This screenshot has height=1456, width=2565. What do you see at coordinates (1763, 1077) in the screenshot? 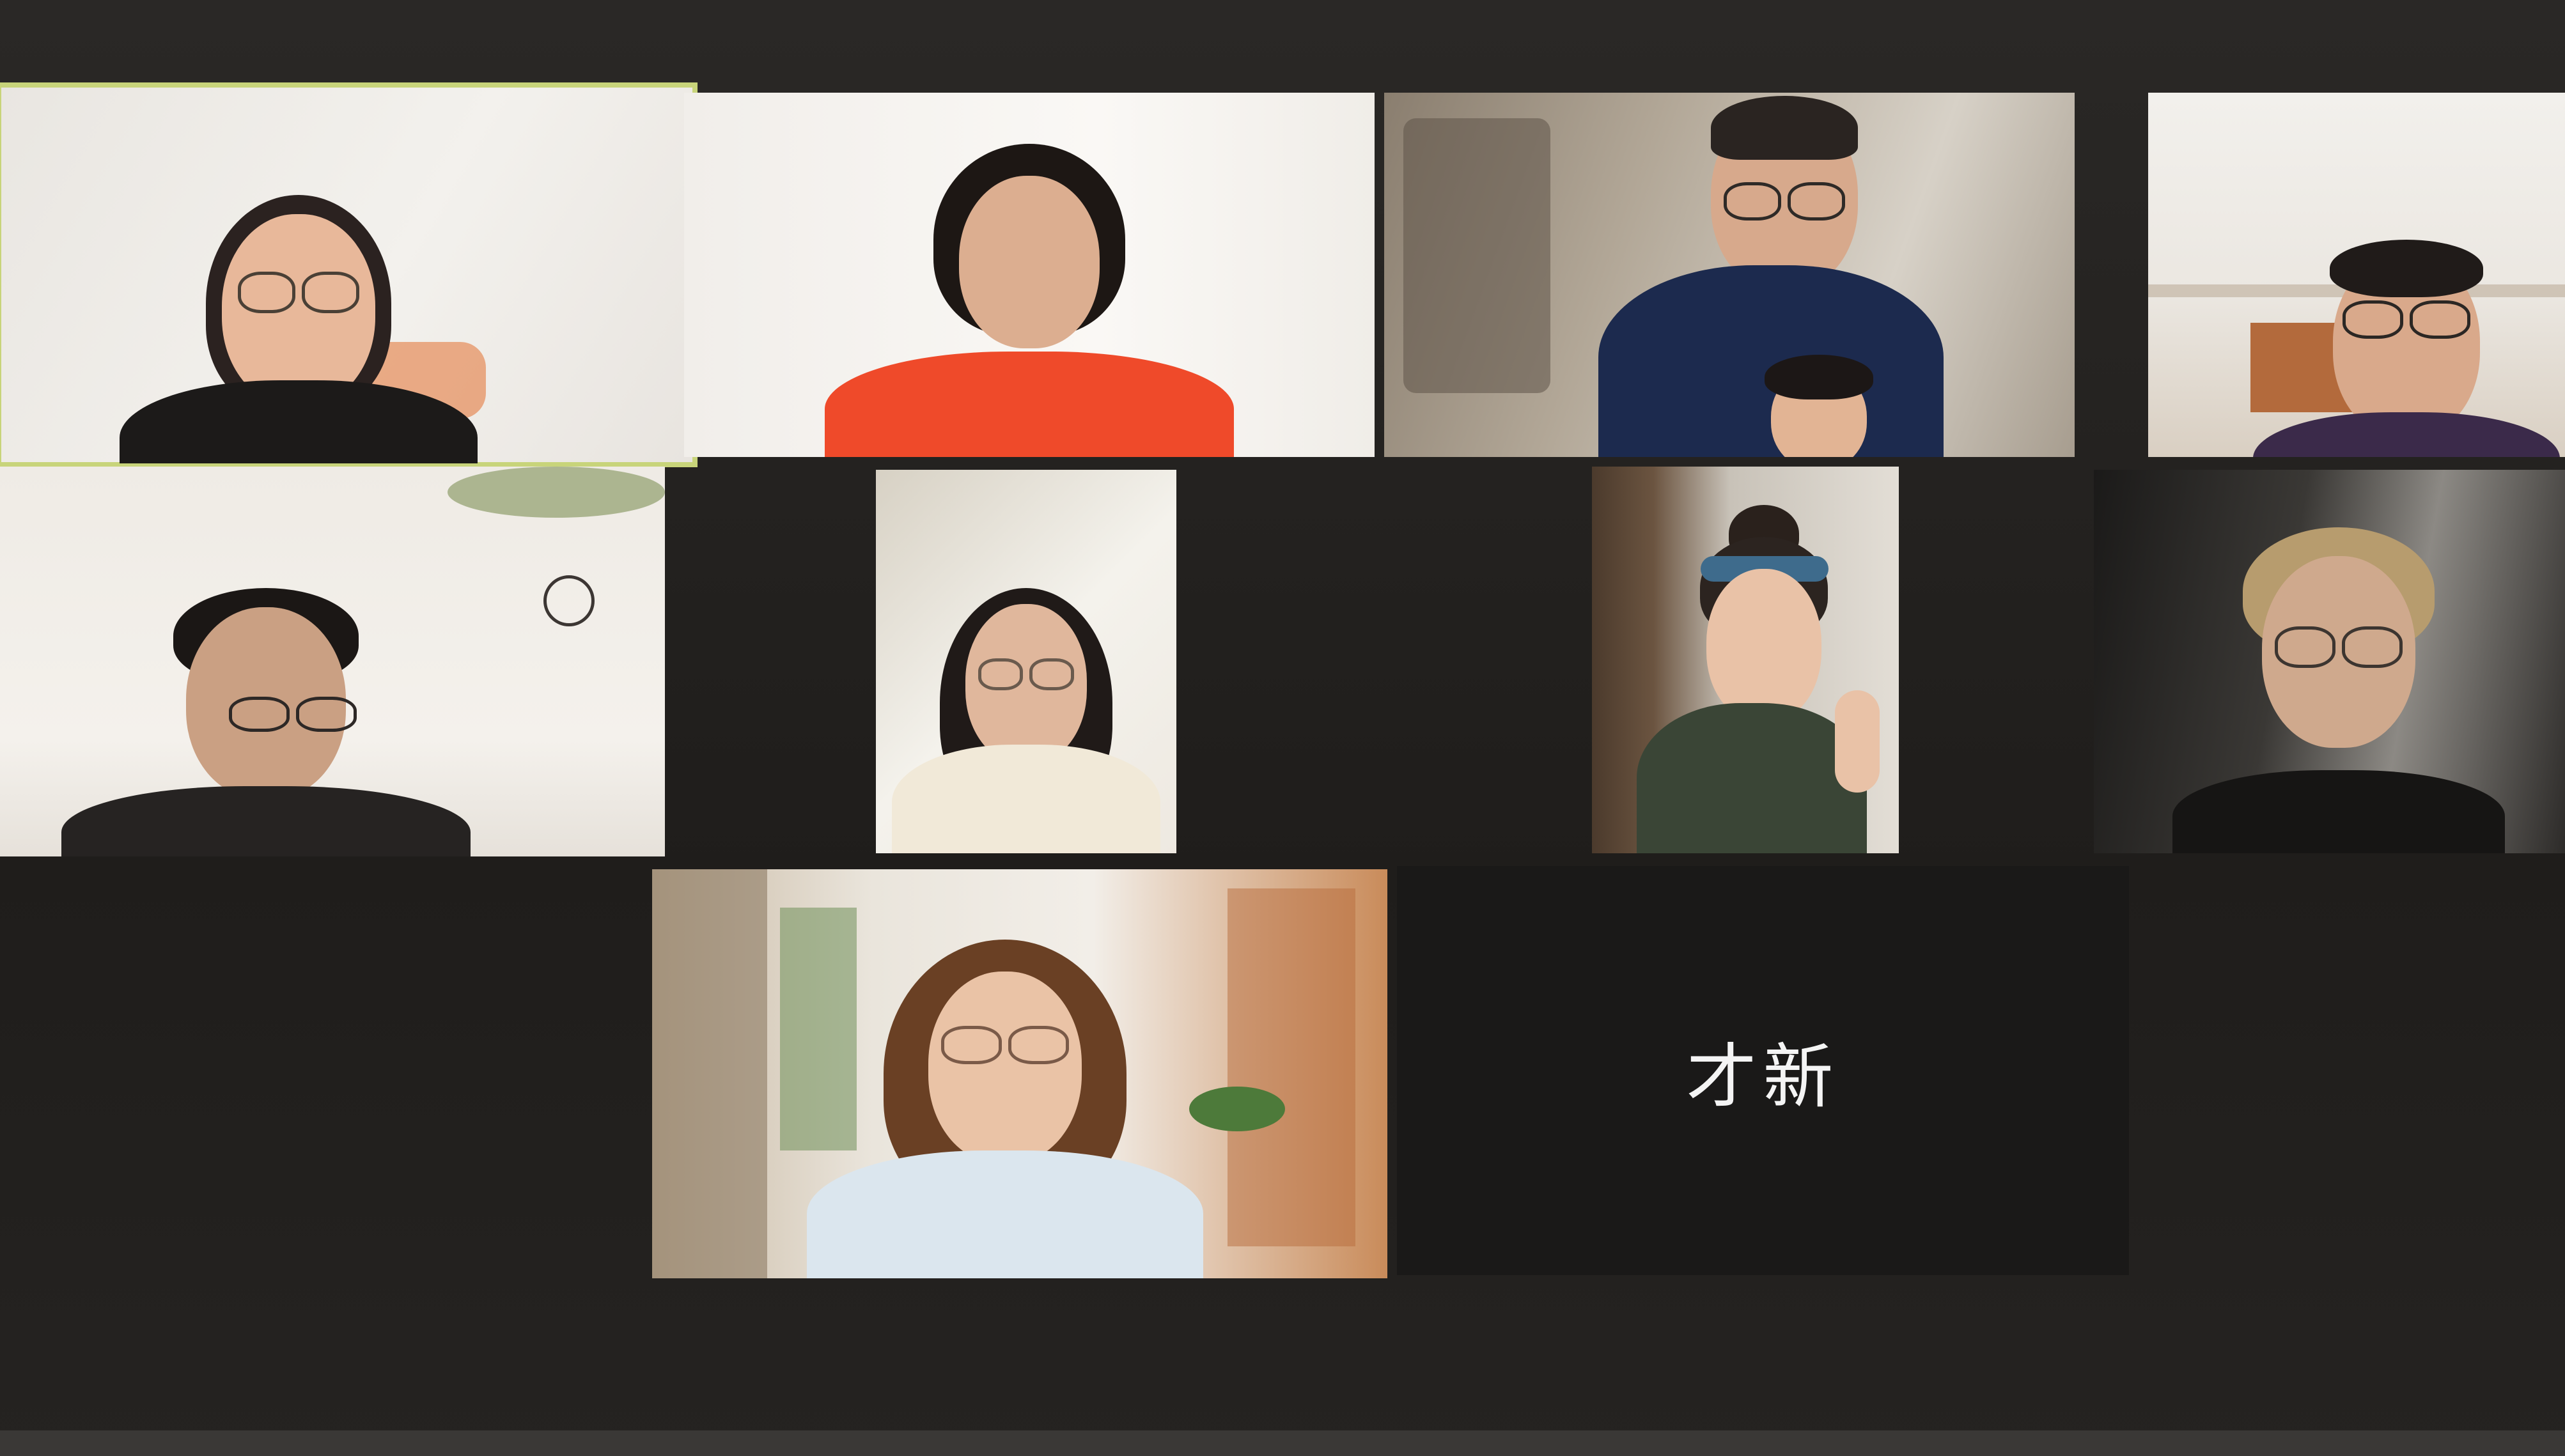
I see `participant-name: 才新` at bounding box center [1763, 1077].